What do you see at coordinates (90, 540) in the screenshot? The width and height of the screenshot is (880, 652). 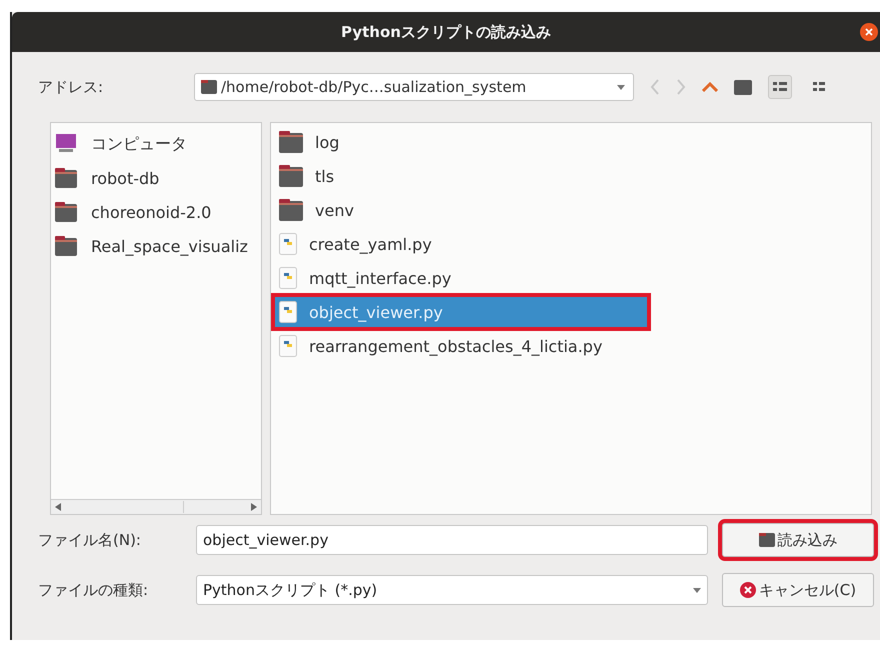 I see `filename-label: ファイル名(N):` at bounding box center [90, 540].